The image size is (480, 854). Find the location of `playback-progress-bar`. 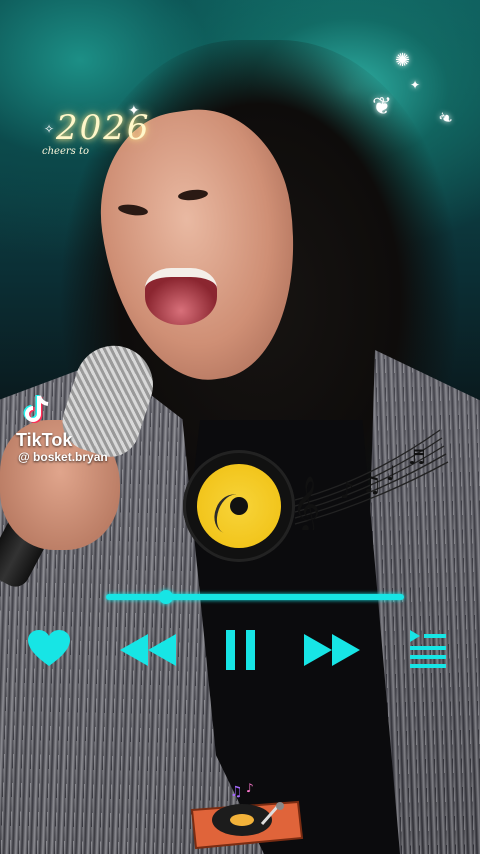

playback-progress-bar is located at coordinates (255, 597).